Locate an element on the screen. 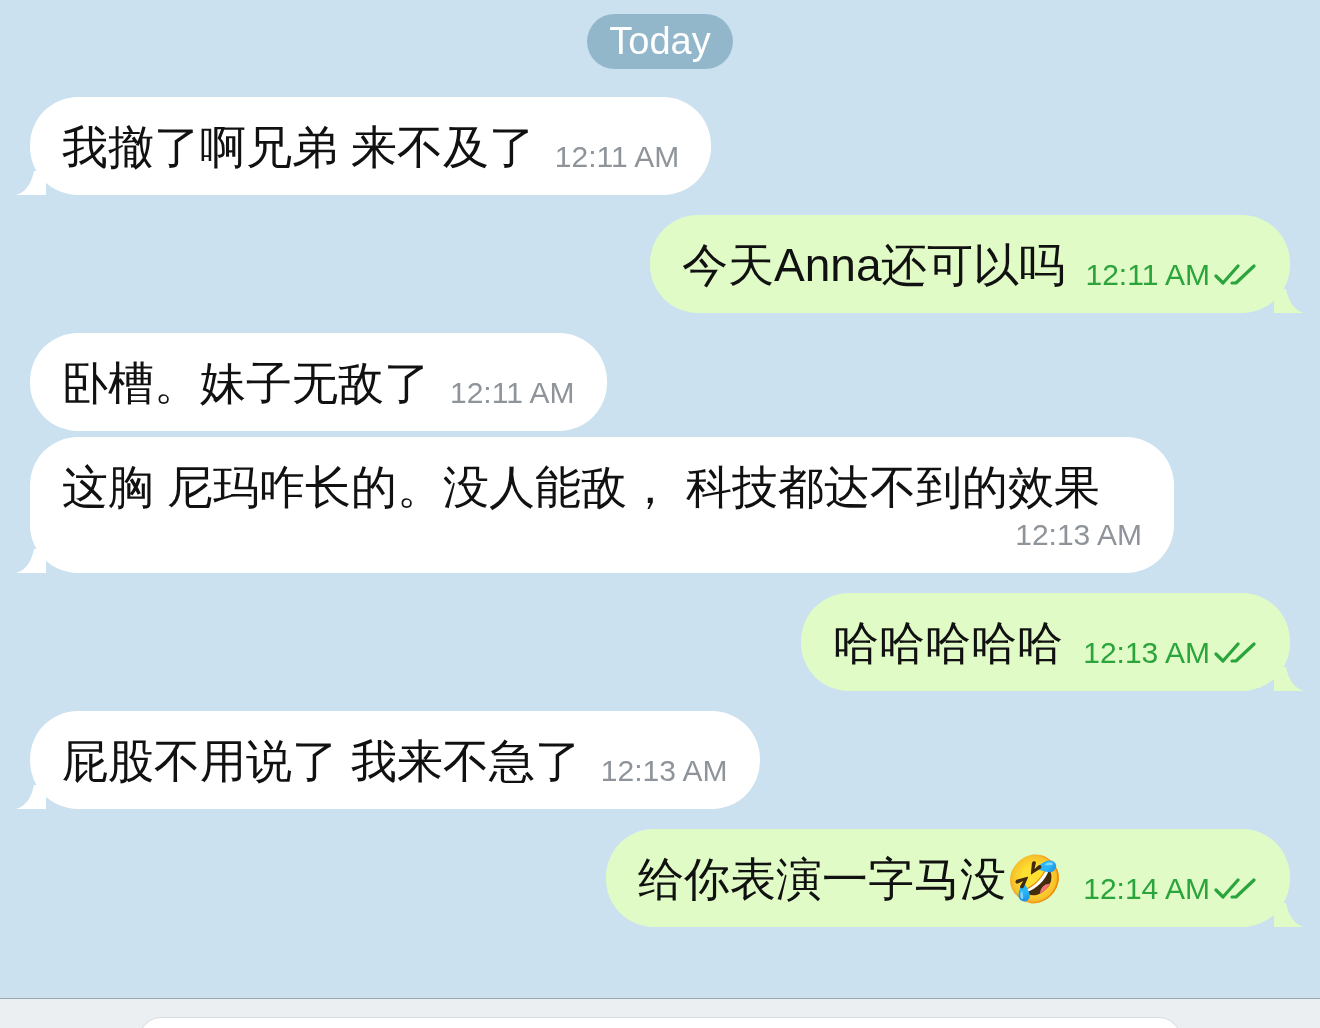  date-label: Today is located at coordinates (660, 41).